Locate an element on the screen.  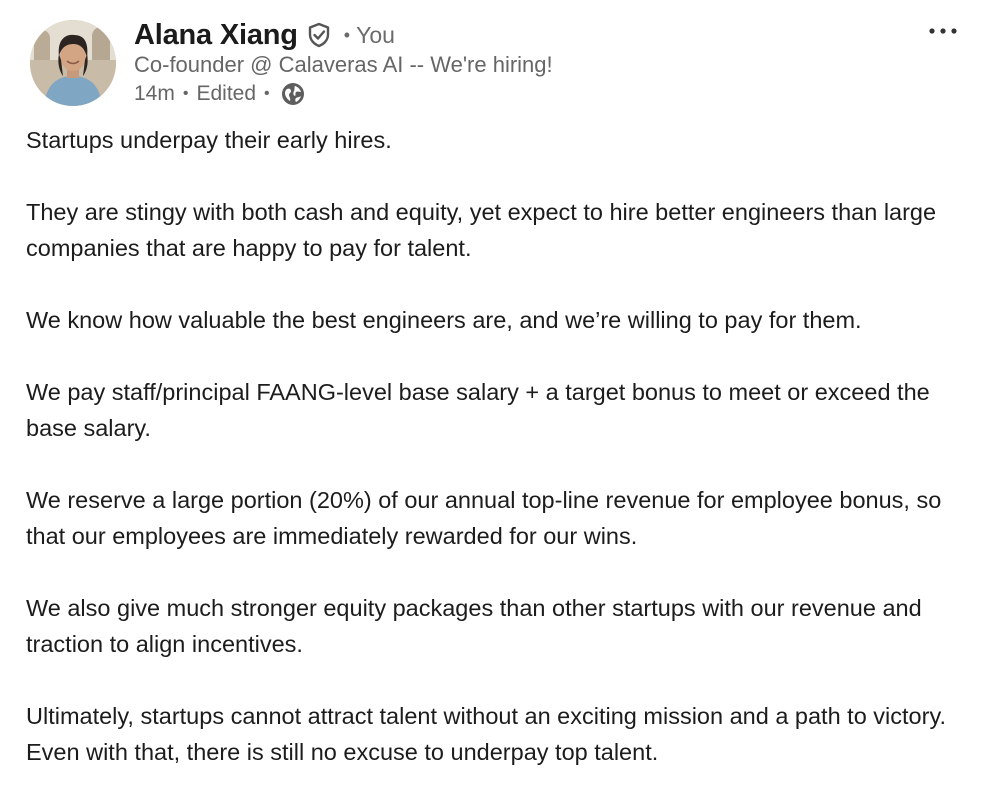
more-options-icon is located at coordinates (943, 31).